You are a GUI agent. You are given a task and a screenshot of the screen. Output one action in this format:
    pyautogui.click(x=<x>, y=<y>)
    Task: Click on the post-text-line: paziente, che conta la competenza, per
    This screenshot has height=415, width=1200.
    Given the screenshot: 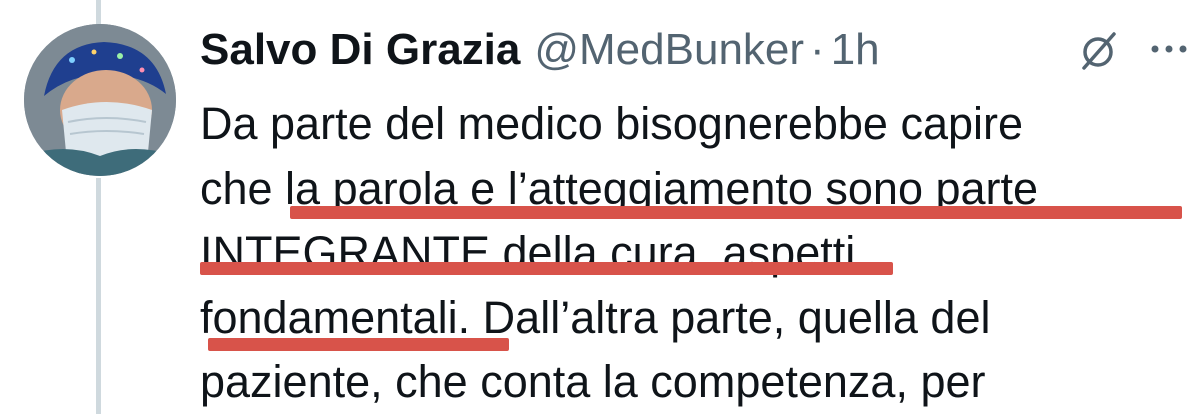 What is the action you would take?
    pyautogui.click(x=593, y=381)
    